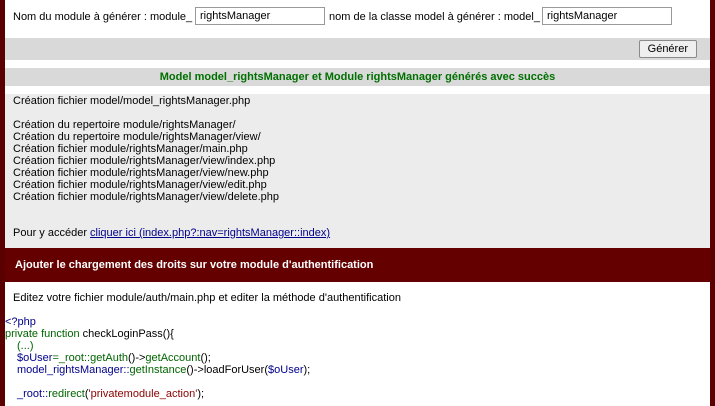  I want to click on code-keyword: private function, so click(42, 334).